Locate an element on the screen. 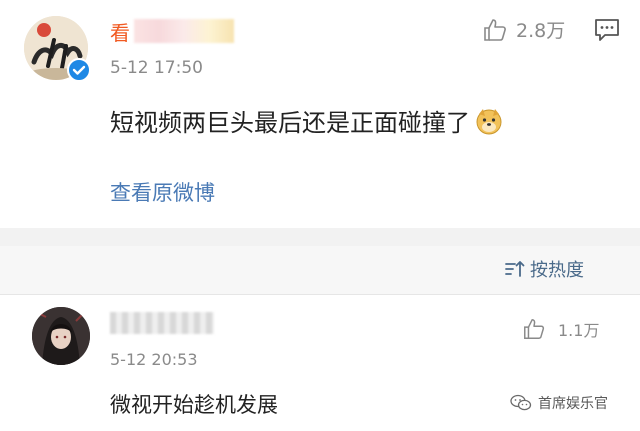 This screenshot has width=640, height=431. reply-timestamp: 5-12 20:53 is located at coordinates (154, 359).